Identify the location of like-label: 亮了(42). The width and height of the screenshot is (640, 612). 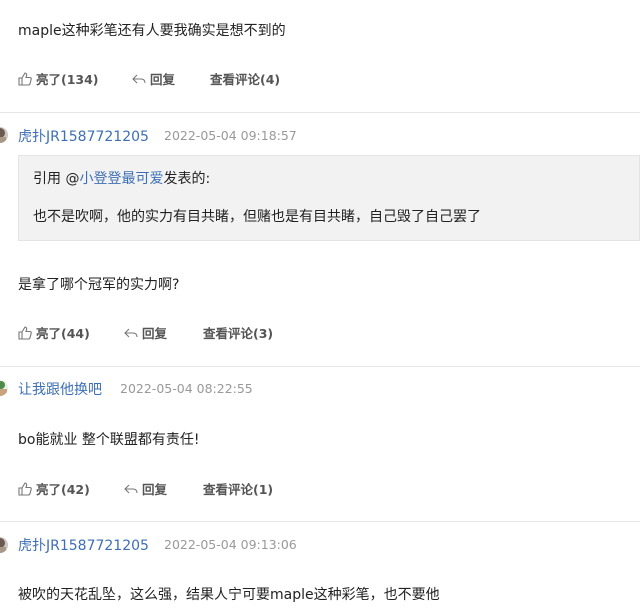
(63, 489).